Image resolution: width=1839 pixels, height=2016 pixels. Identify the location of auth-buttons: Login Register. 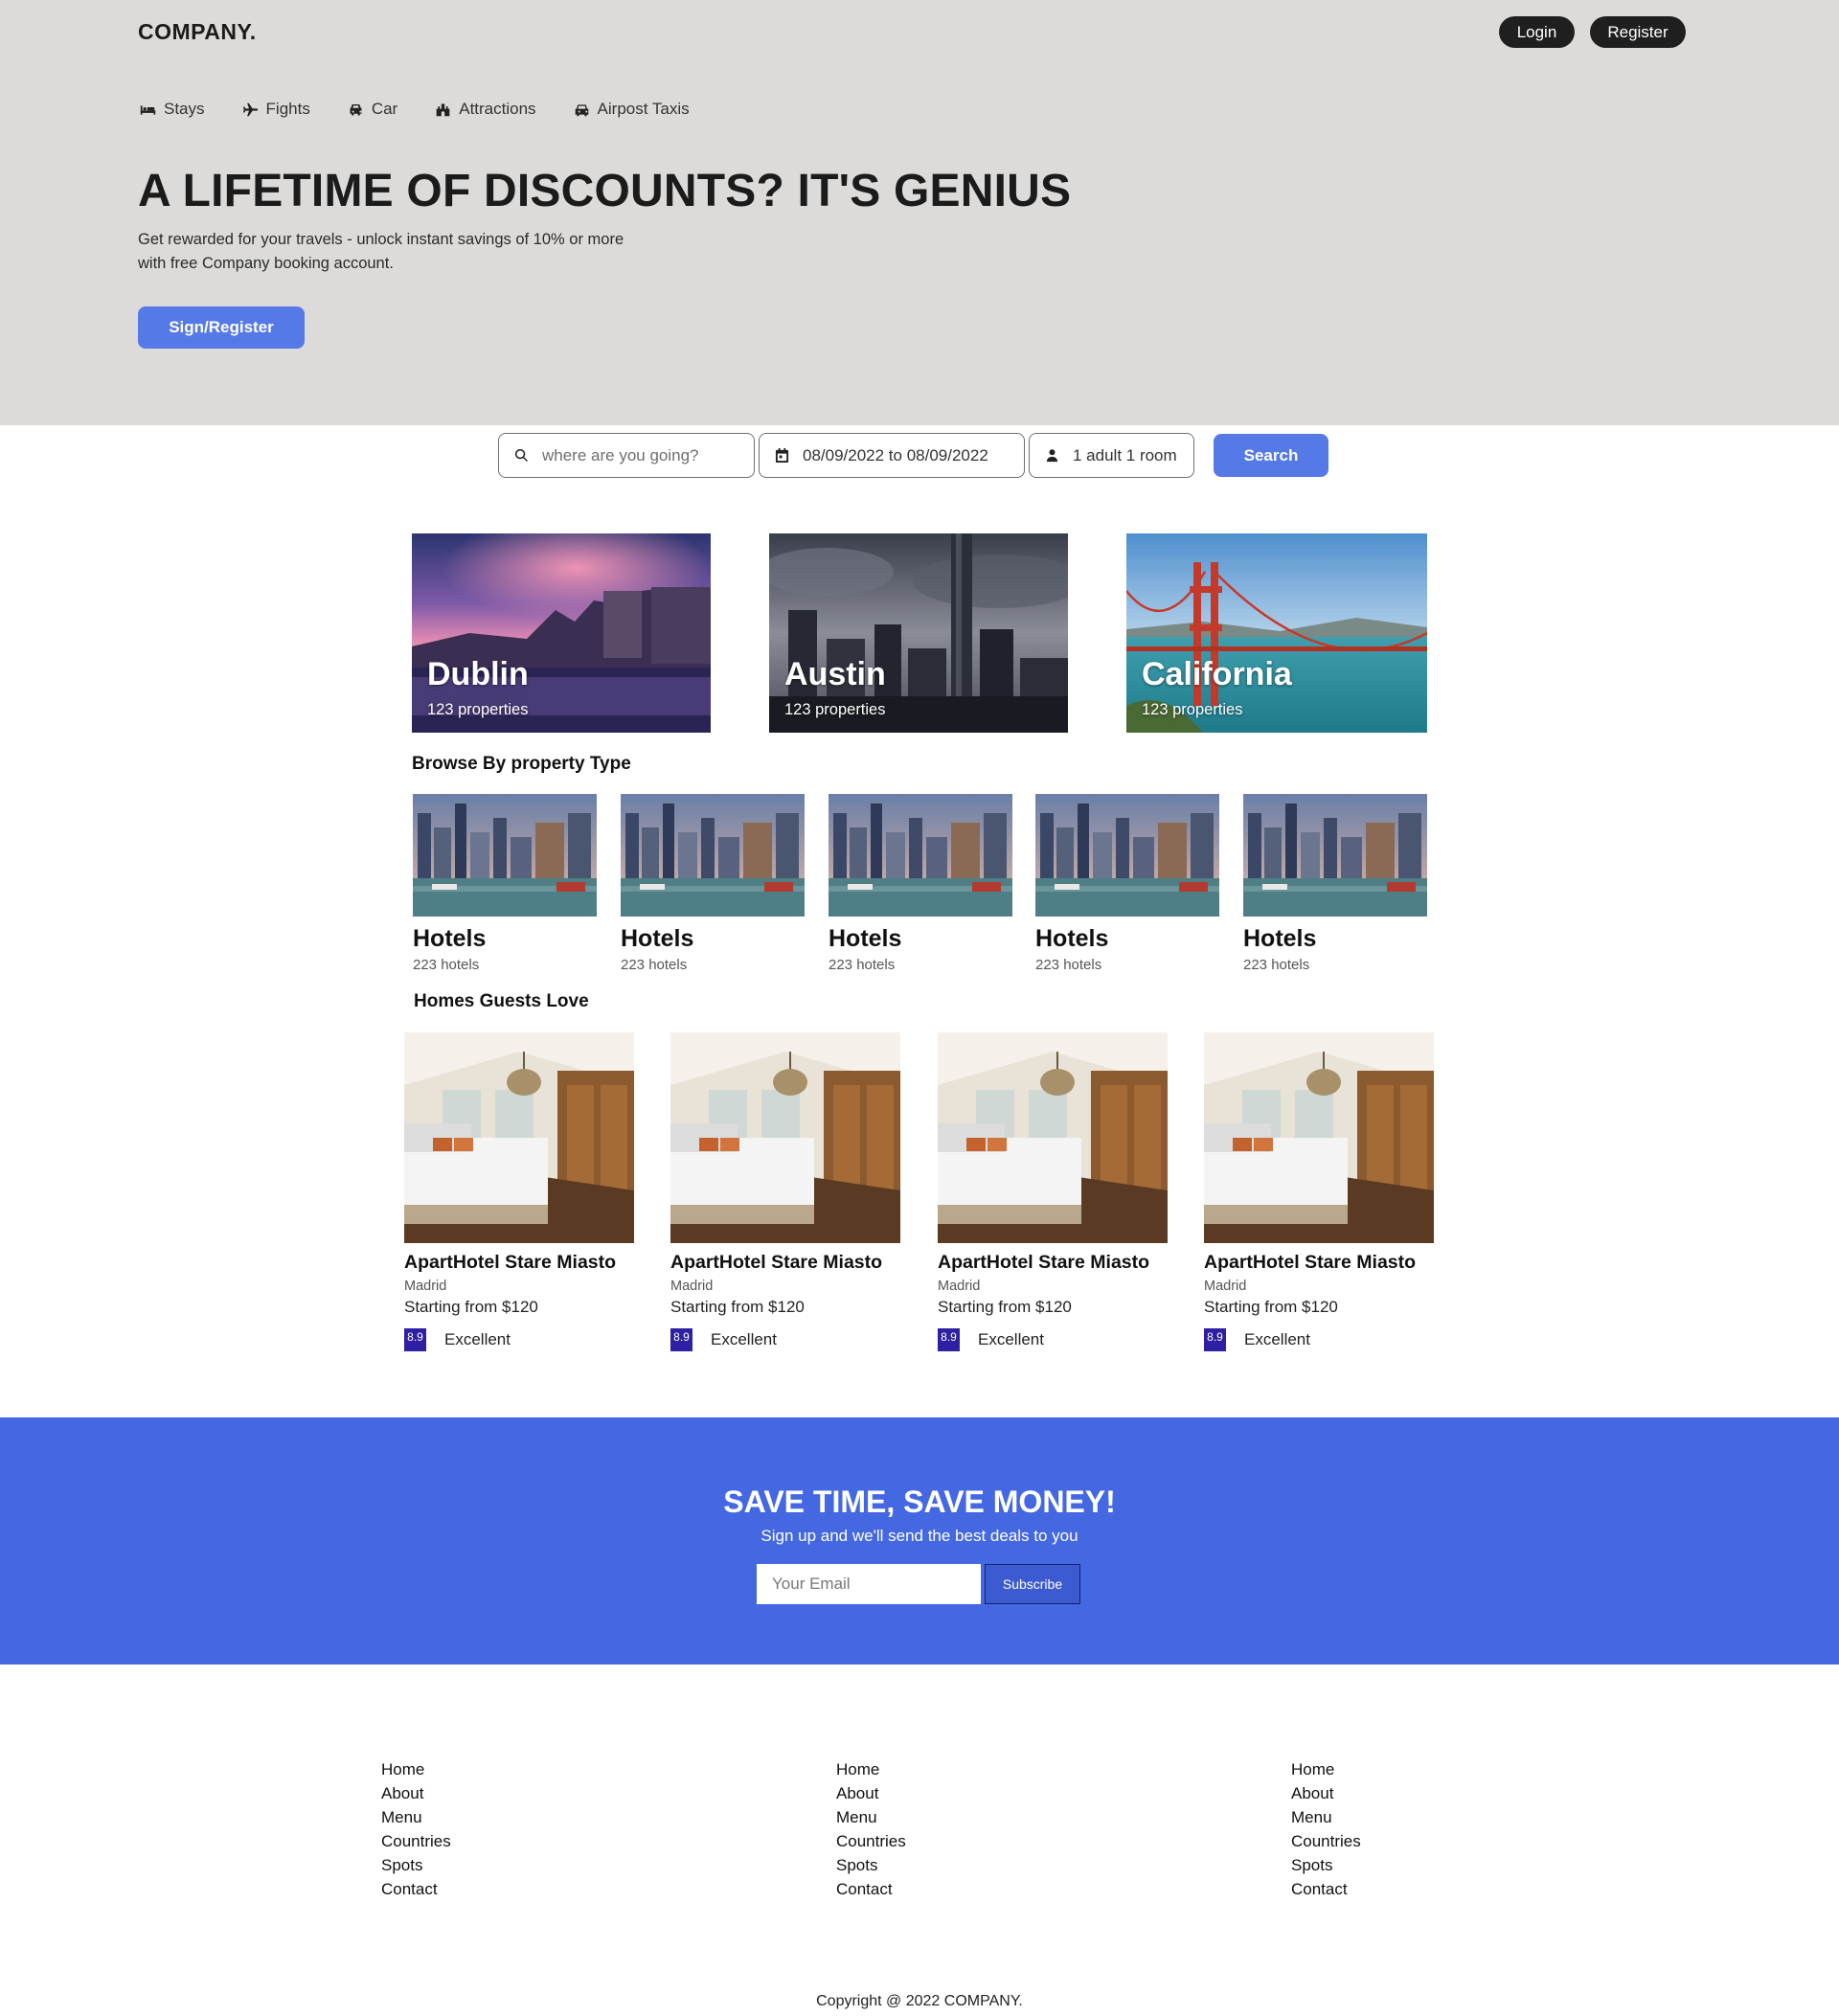
(1592, 32).